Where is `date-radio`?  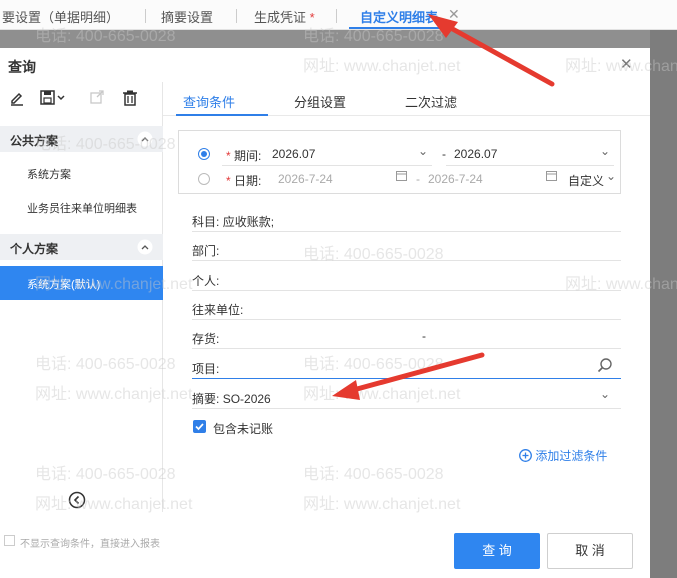 date-radio is located at coordinates (204, 179).